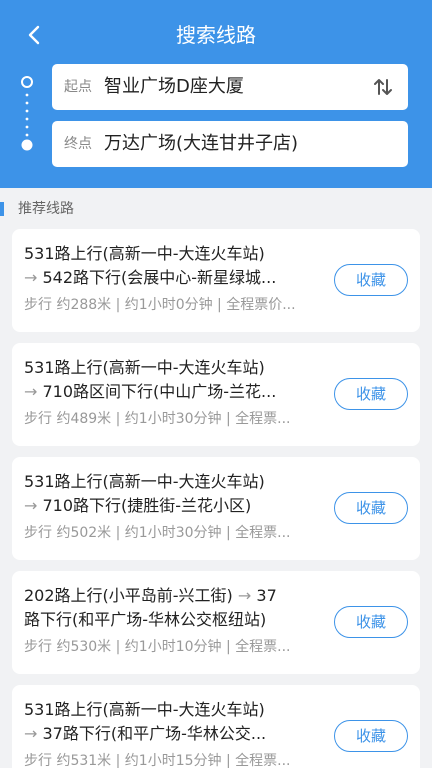 This screenshot has width=432, height=768. I want to click on swap-icon, so click(383, 87).